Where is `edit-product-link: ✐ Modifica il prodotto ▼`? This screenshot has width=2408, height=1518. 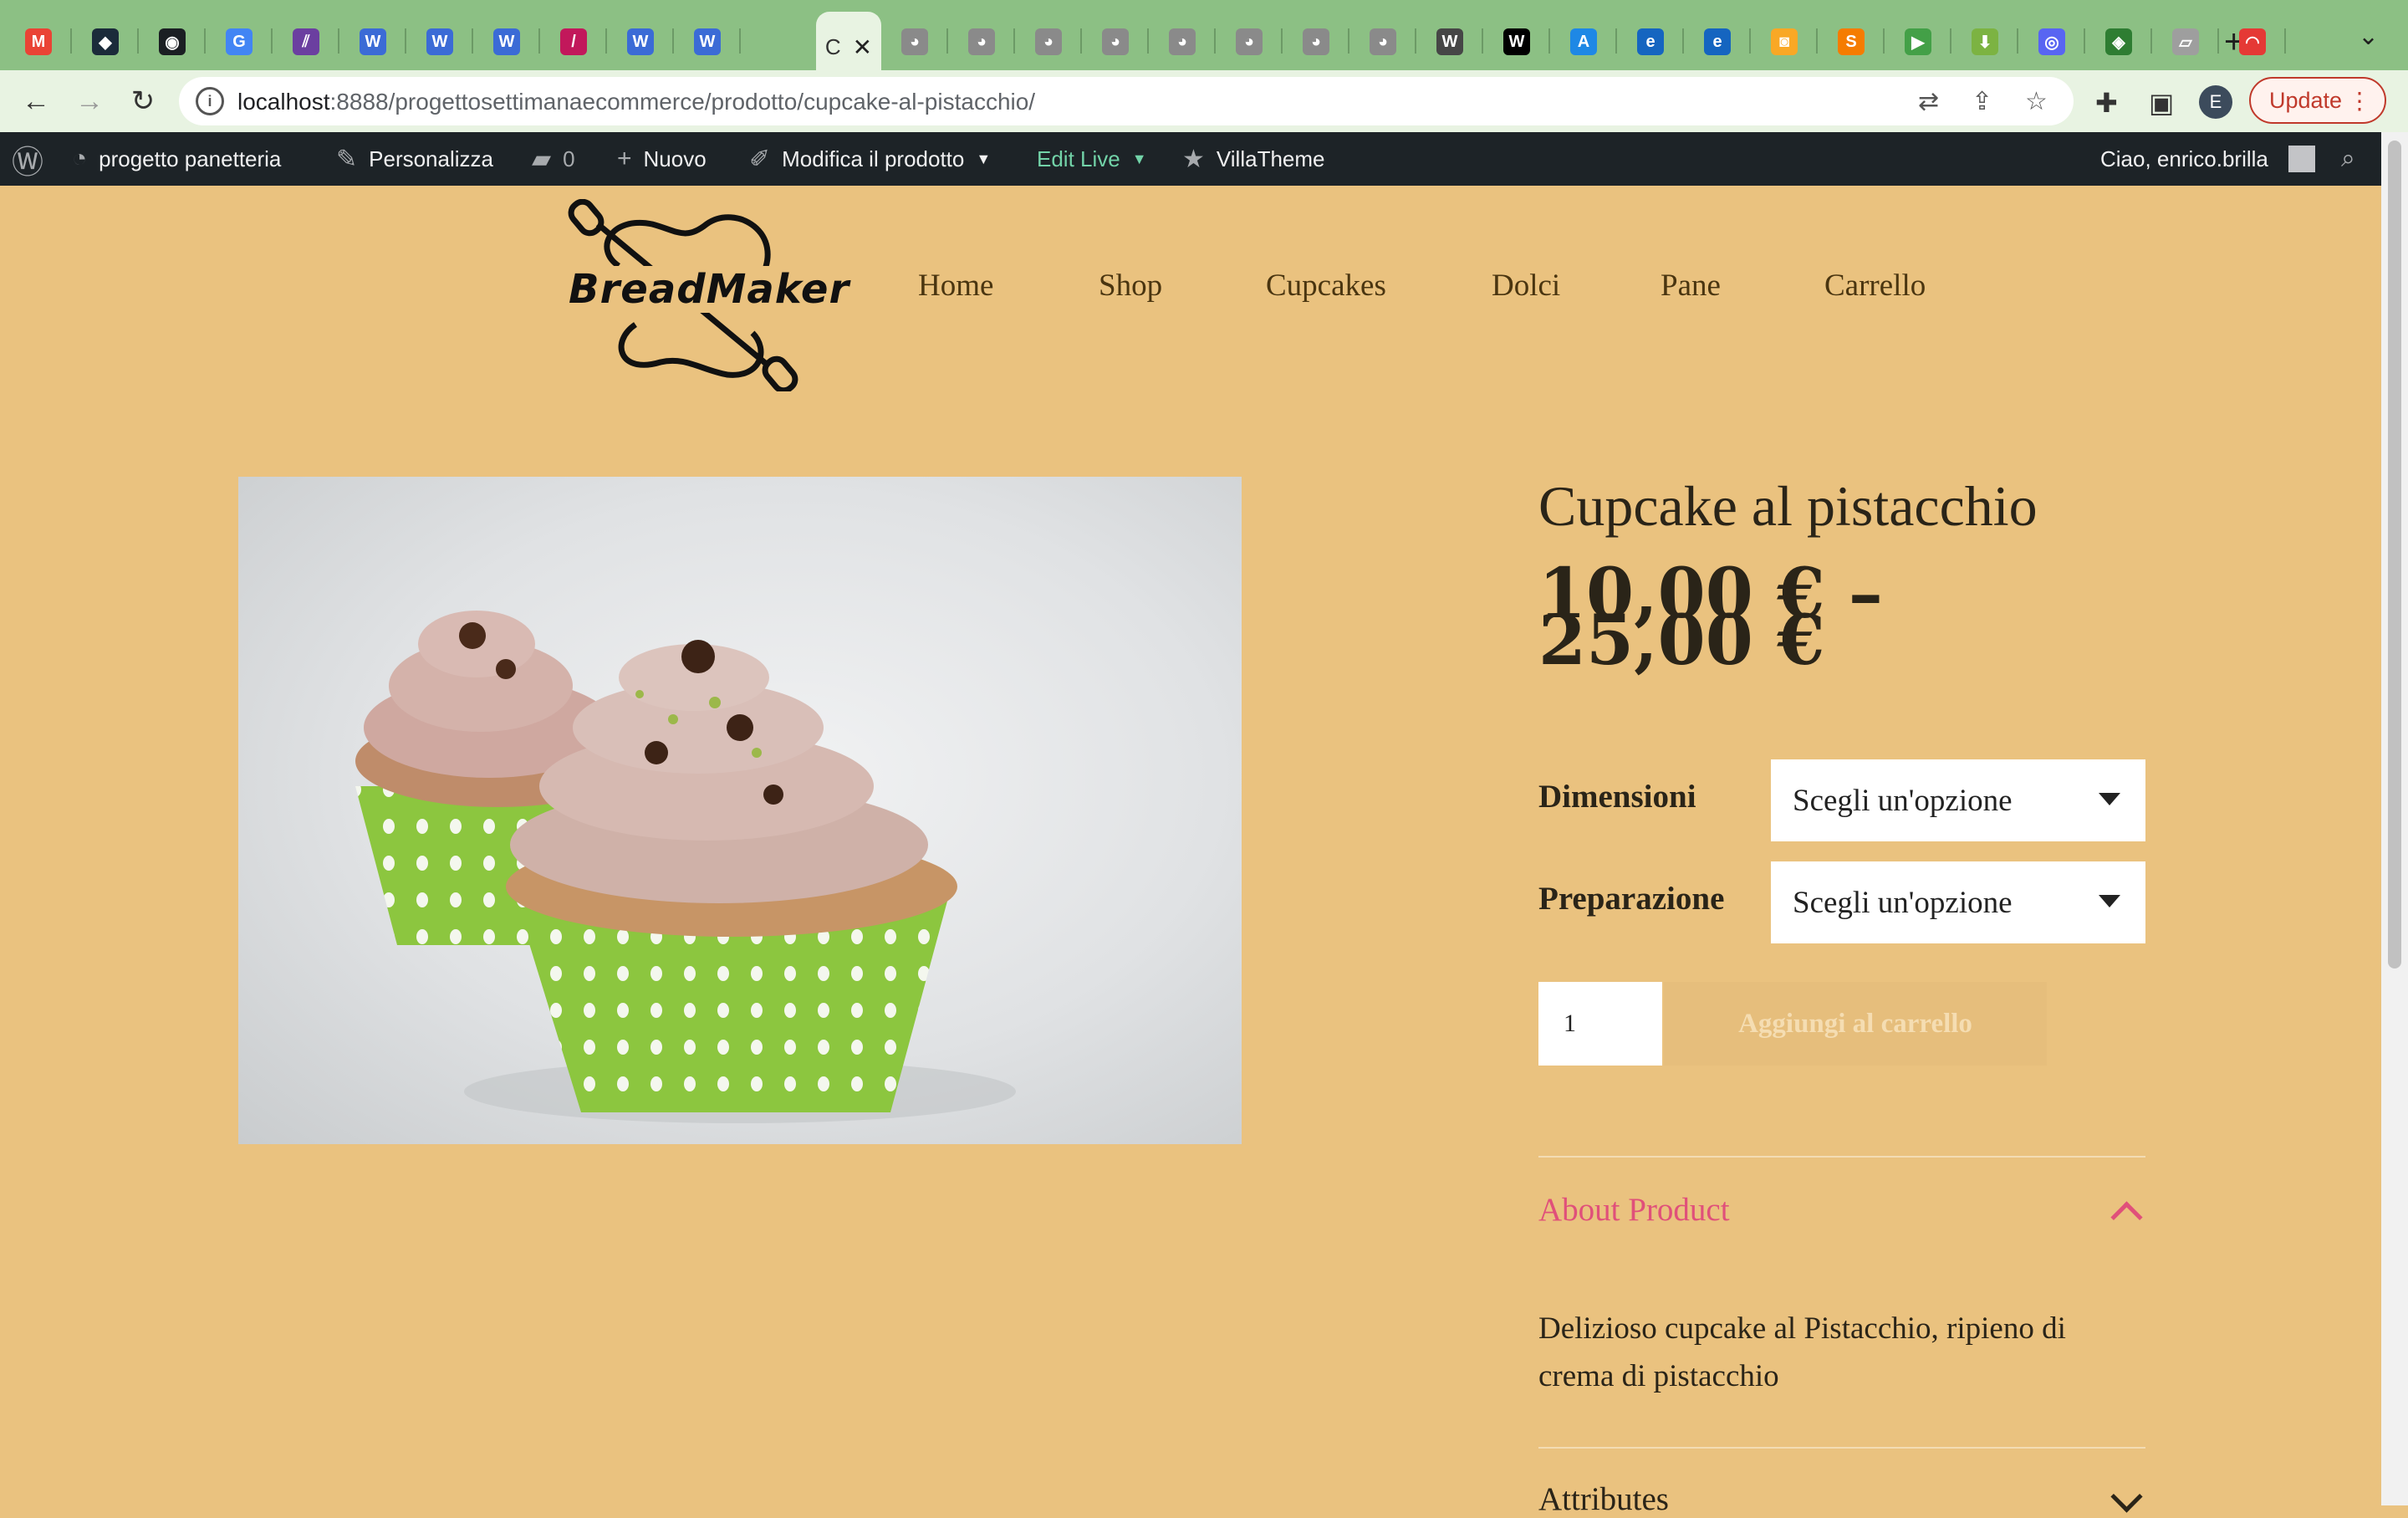 edit-product-link: ✐ Modifica il prodotto ▼ is located at coordinates (870, 159).